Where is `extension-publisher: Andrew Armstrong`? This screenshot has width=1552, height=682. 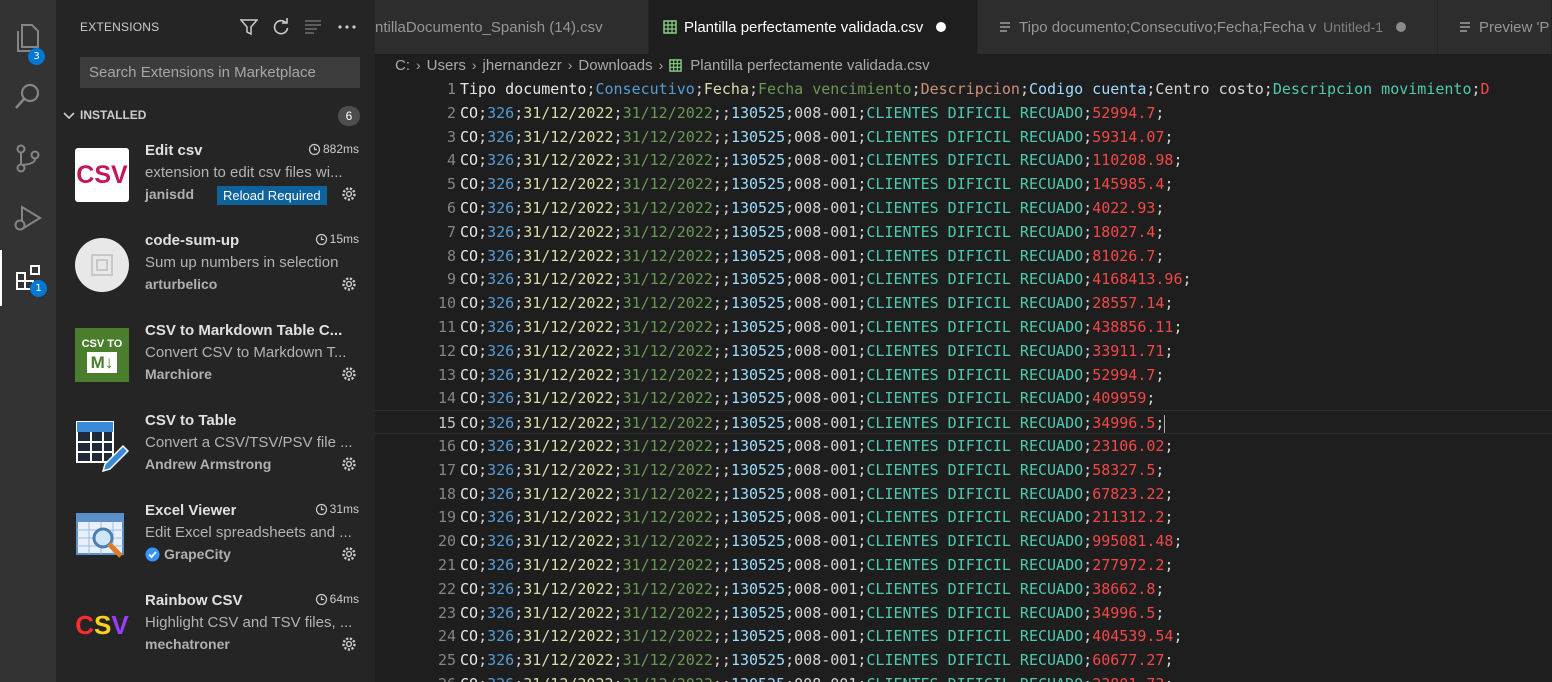
extension-publisher: Andrew Armstrong is located at coordinates (208, 464).